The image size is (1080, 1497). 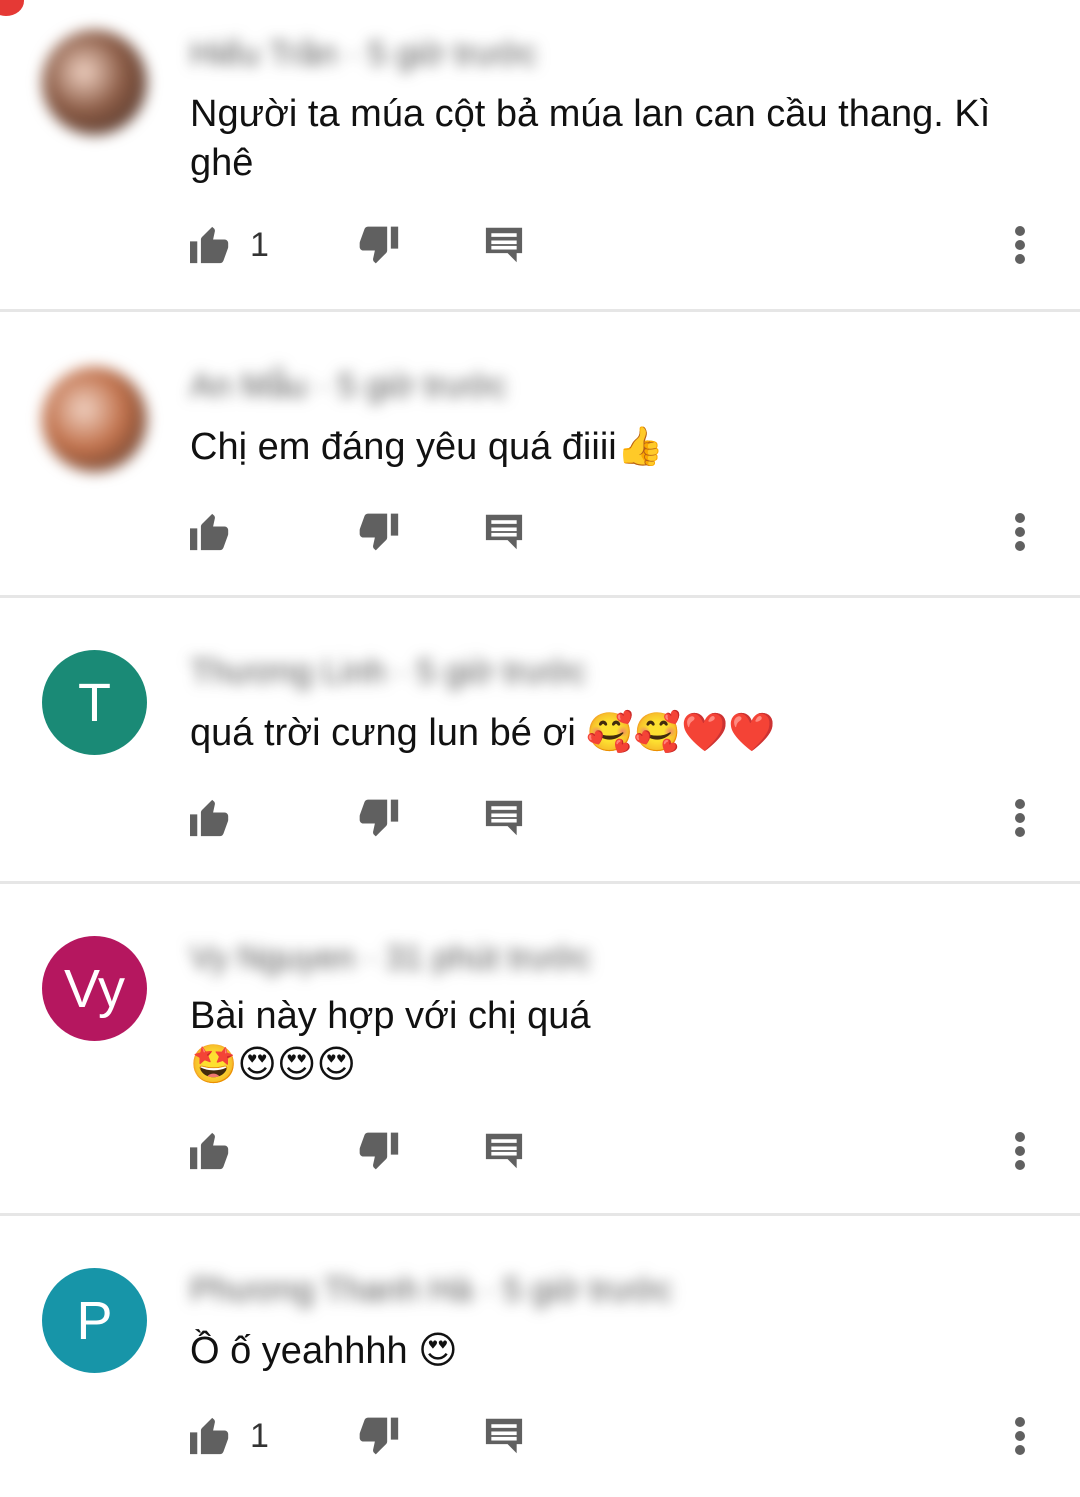 I want to click on comment-text: quá trời cưng lun bé ơi 🥰🥰❤️❤️, so click(x=615, y=732).